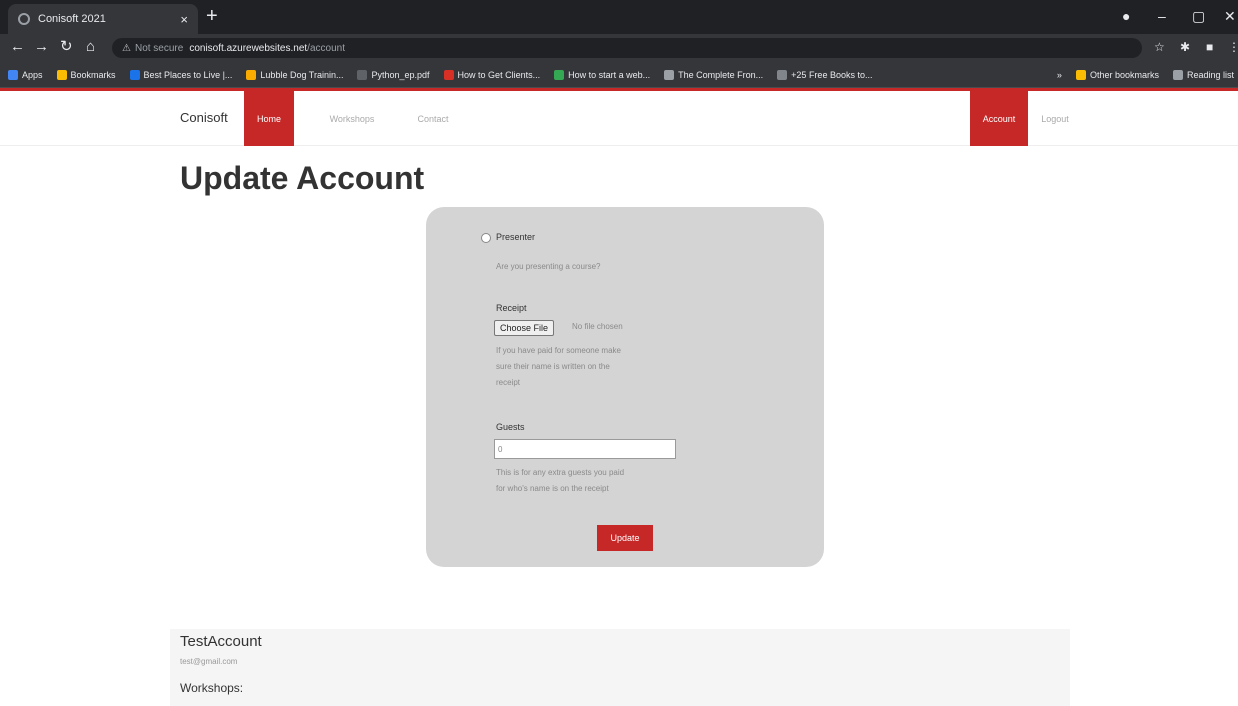 The height and width of the screenshot is (706, 1238). I want to click on reading-list: Reading list, so click(1203, 75).